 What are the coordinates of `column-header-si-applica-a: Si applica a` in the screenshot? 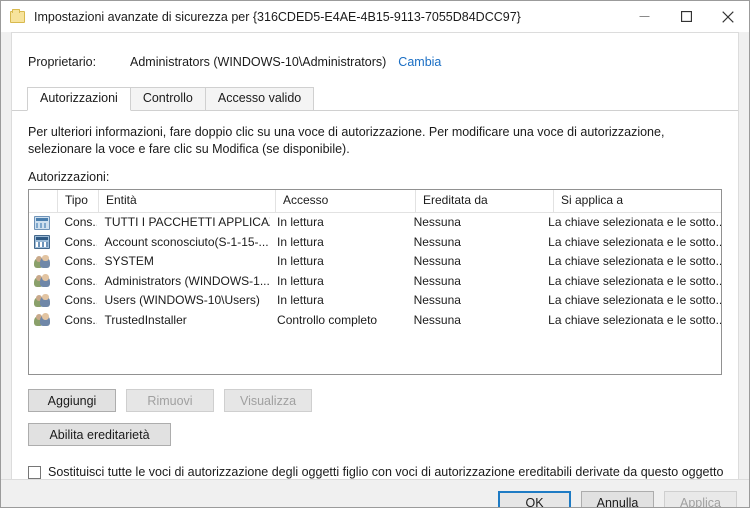 It's located at (637, 201).